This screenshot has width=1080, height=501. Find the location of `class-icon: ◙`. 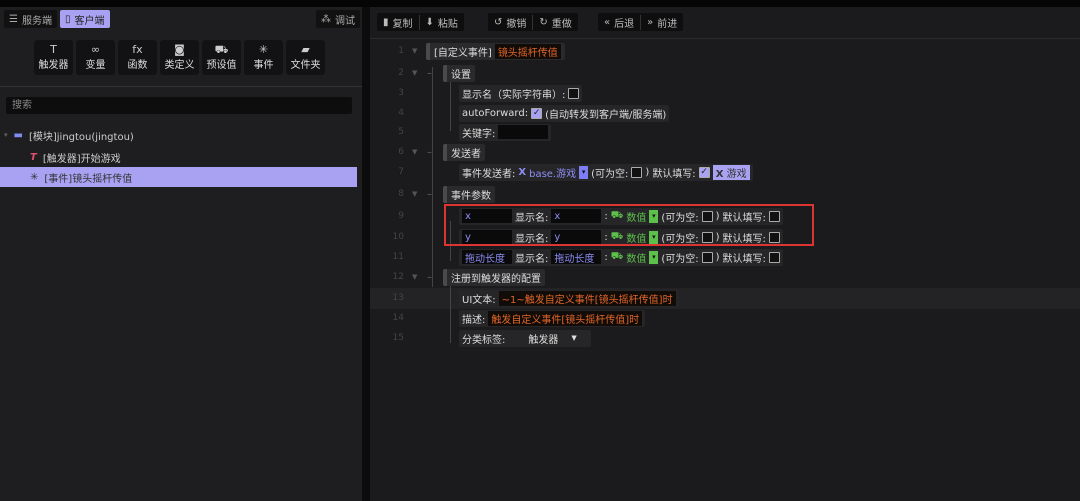

class-icon: ◙ is located at coordinates (179, 49).